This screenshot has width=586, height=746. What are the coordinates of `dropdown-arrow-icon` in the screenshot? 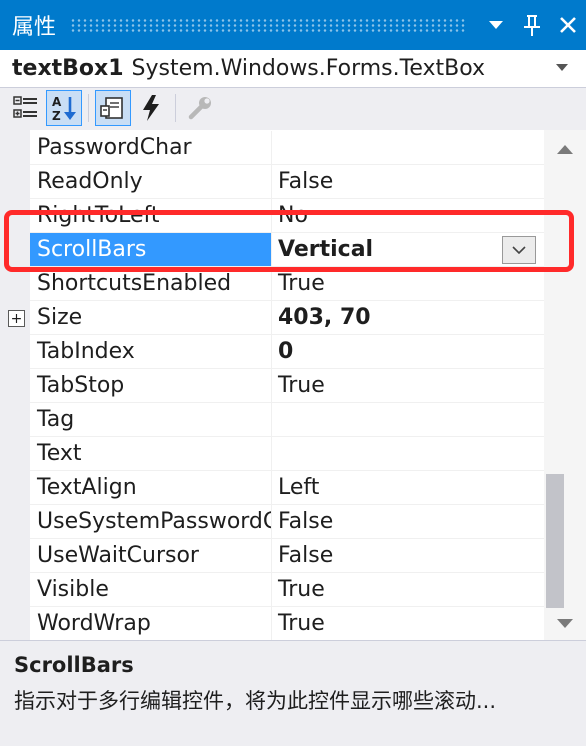 It's located at (496, 25).